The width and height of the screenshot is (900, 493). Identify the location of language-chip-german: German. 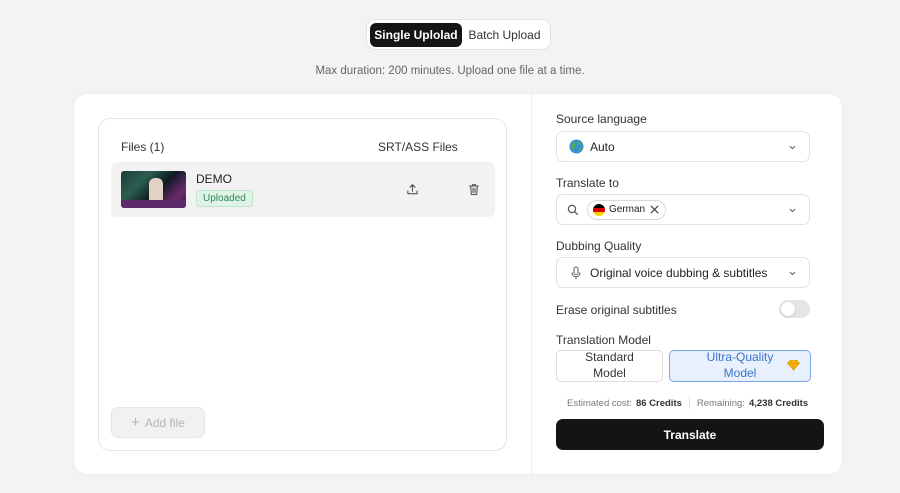
(627, 209).